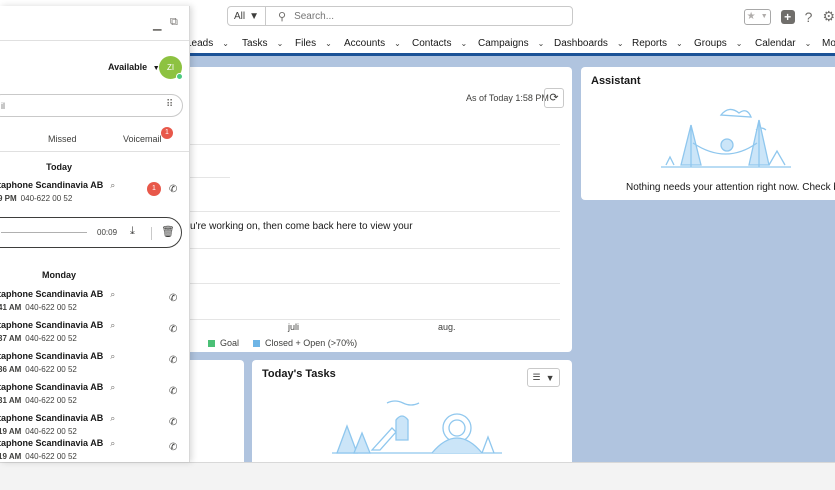  I want to click on x-axis-label: juli, so click(294, 327).